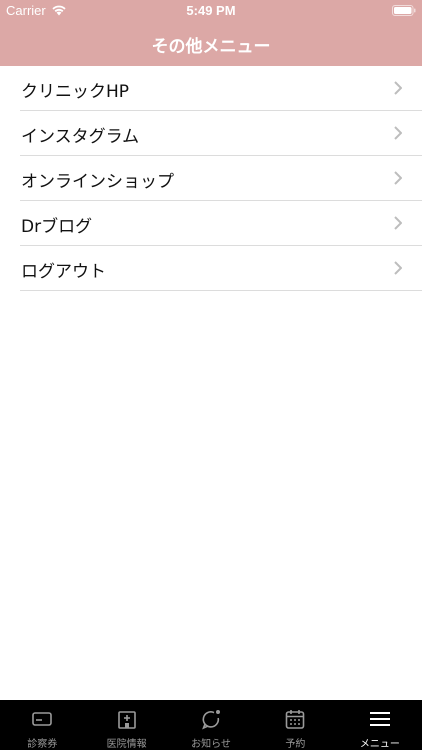  Describe the element at coordinates (211, 33) in the screenshot. I see `header: Carrier 5:49 PM その他メニュー` at that location.